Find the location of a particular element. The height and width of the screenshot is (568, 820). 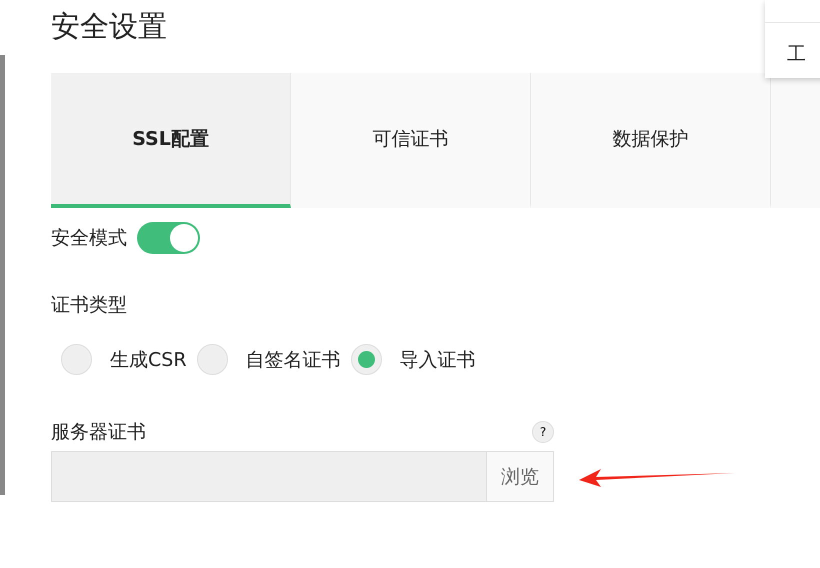

cert-type-label: 证书类型 is located at coordinates (89, 305).